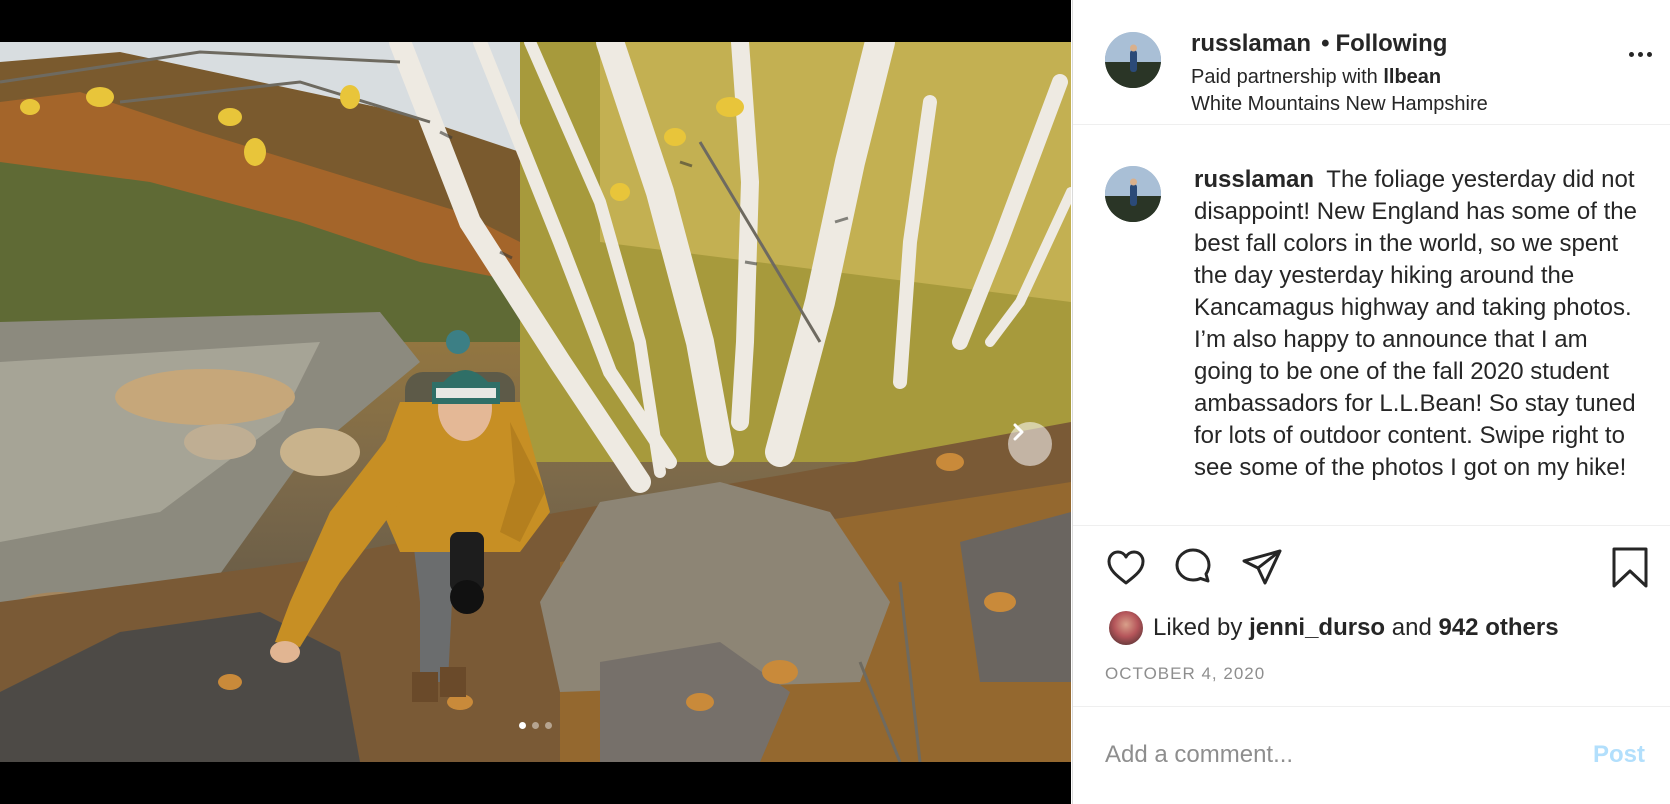 The width and height of the screenshot is (1670, 804). I want to click on carousel-next-button, so click(1030, 444).